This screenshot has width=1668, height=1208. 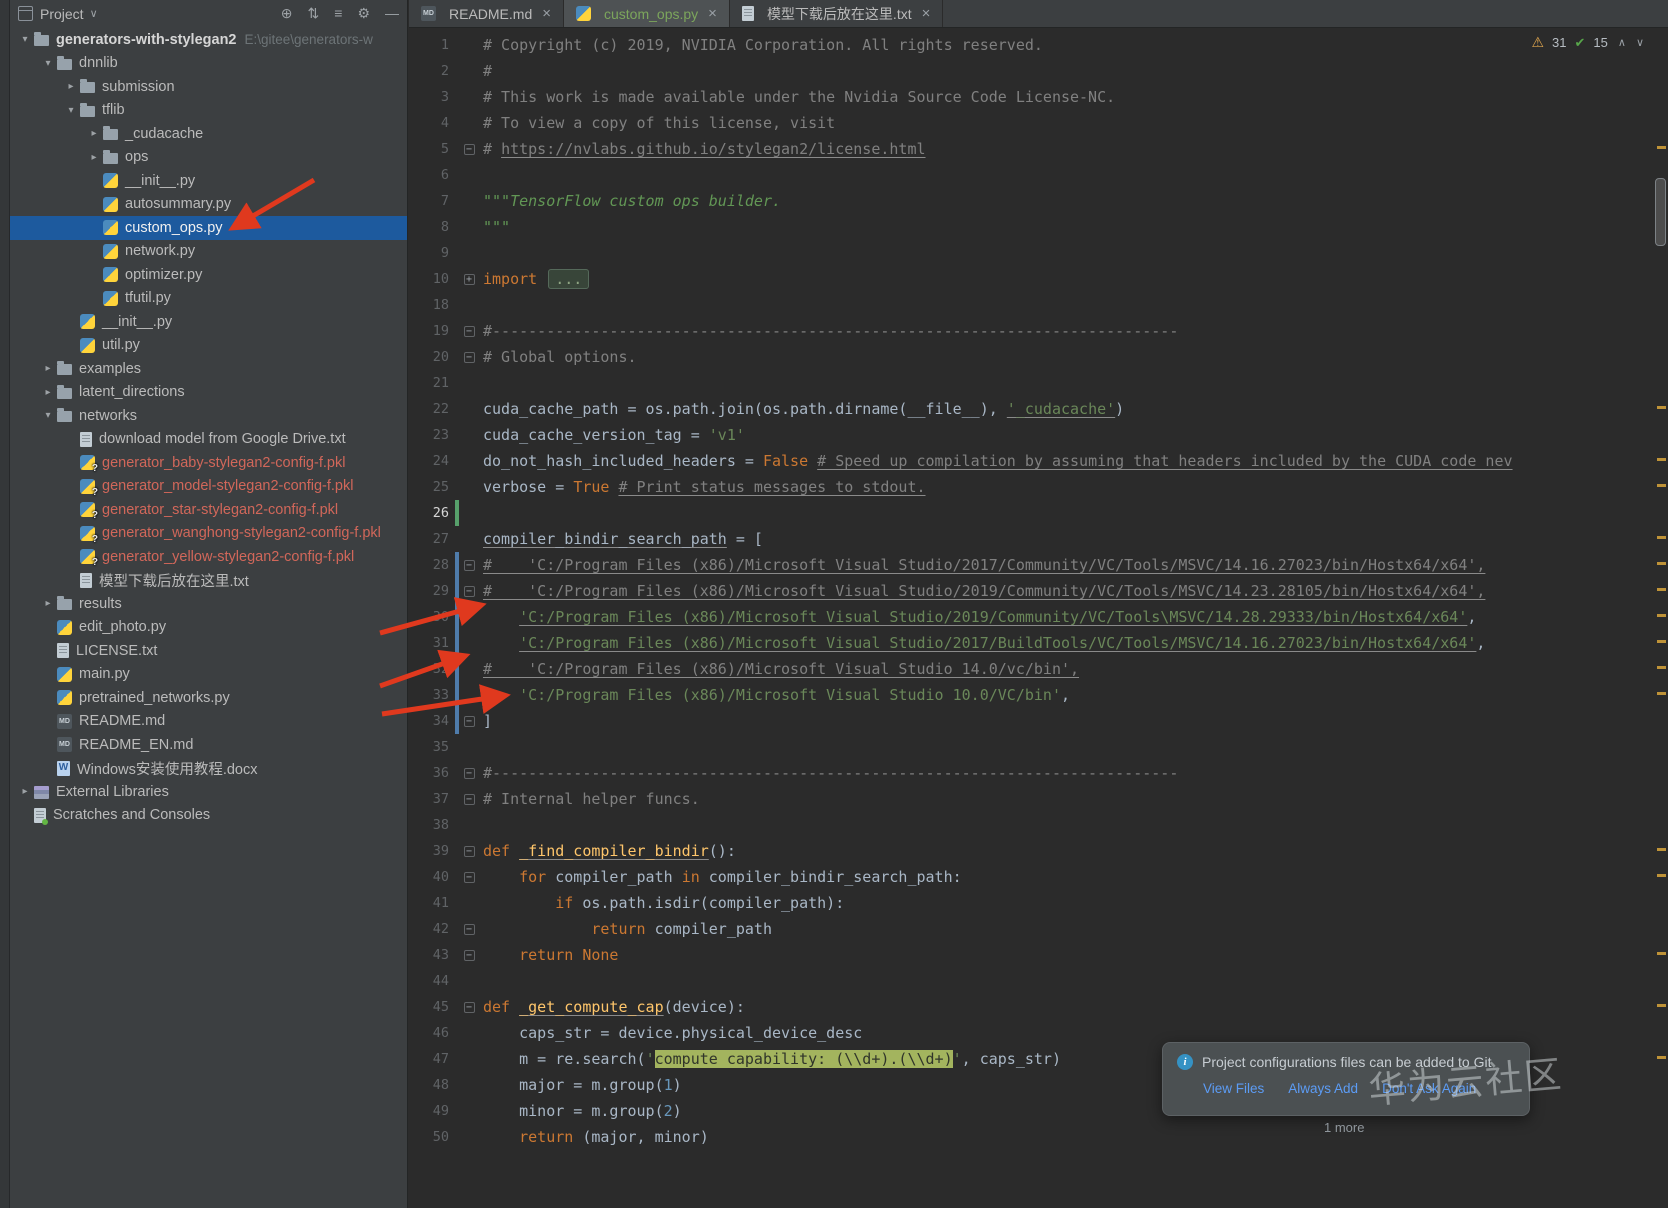 What do you see at coordinates (432, 71) in the screenshot?
I see `line-number: 2` at bounding box center [432, 71].